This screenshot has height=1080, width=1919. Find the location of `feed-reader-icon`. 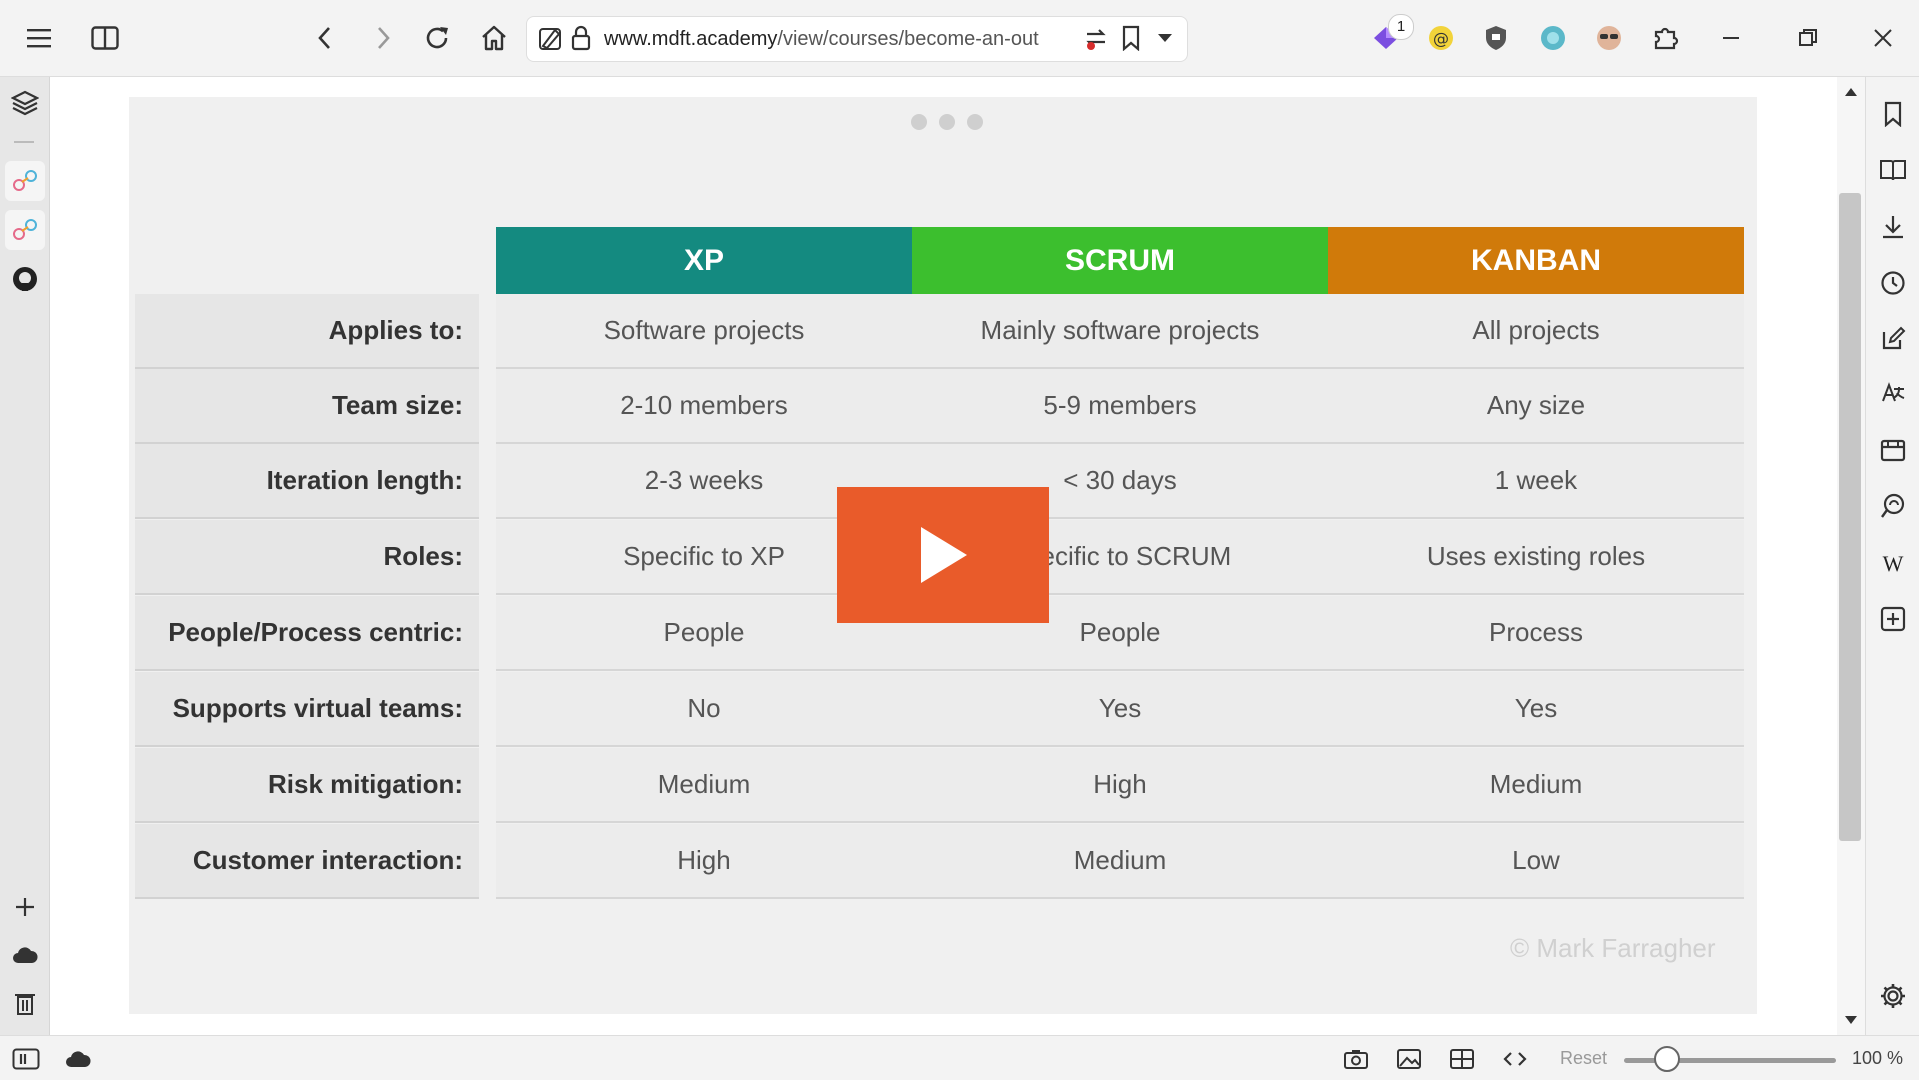

feed-reader-icon is located at coordinates (1893, 506).